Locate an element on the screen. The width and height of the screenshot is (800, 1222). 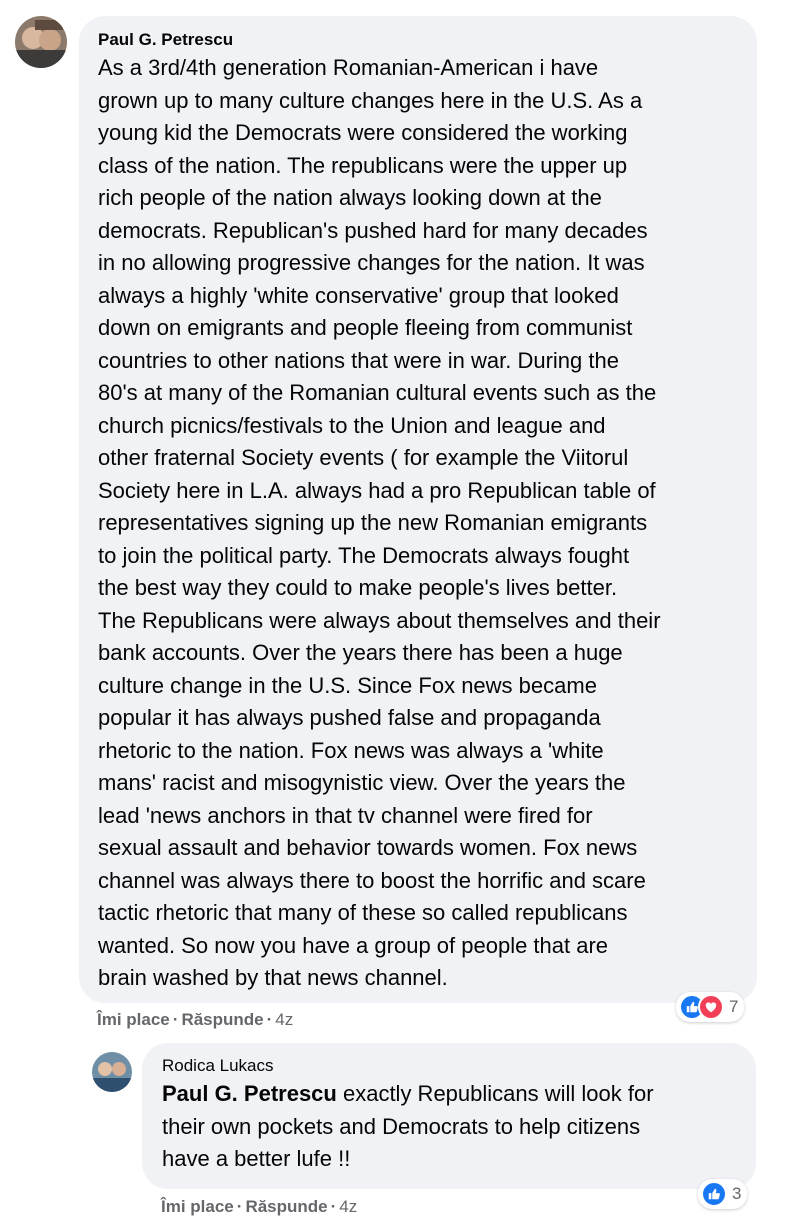
comment-author: Paul G. Petrescu is located at coordinates (418, 40).